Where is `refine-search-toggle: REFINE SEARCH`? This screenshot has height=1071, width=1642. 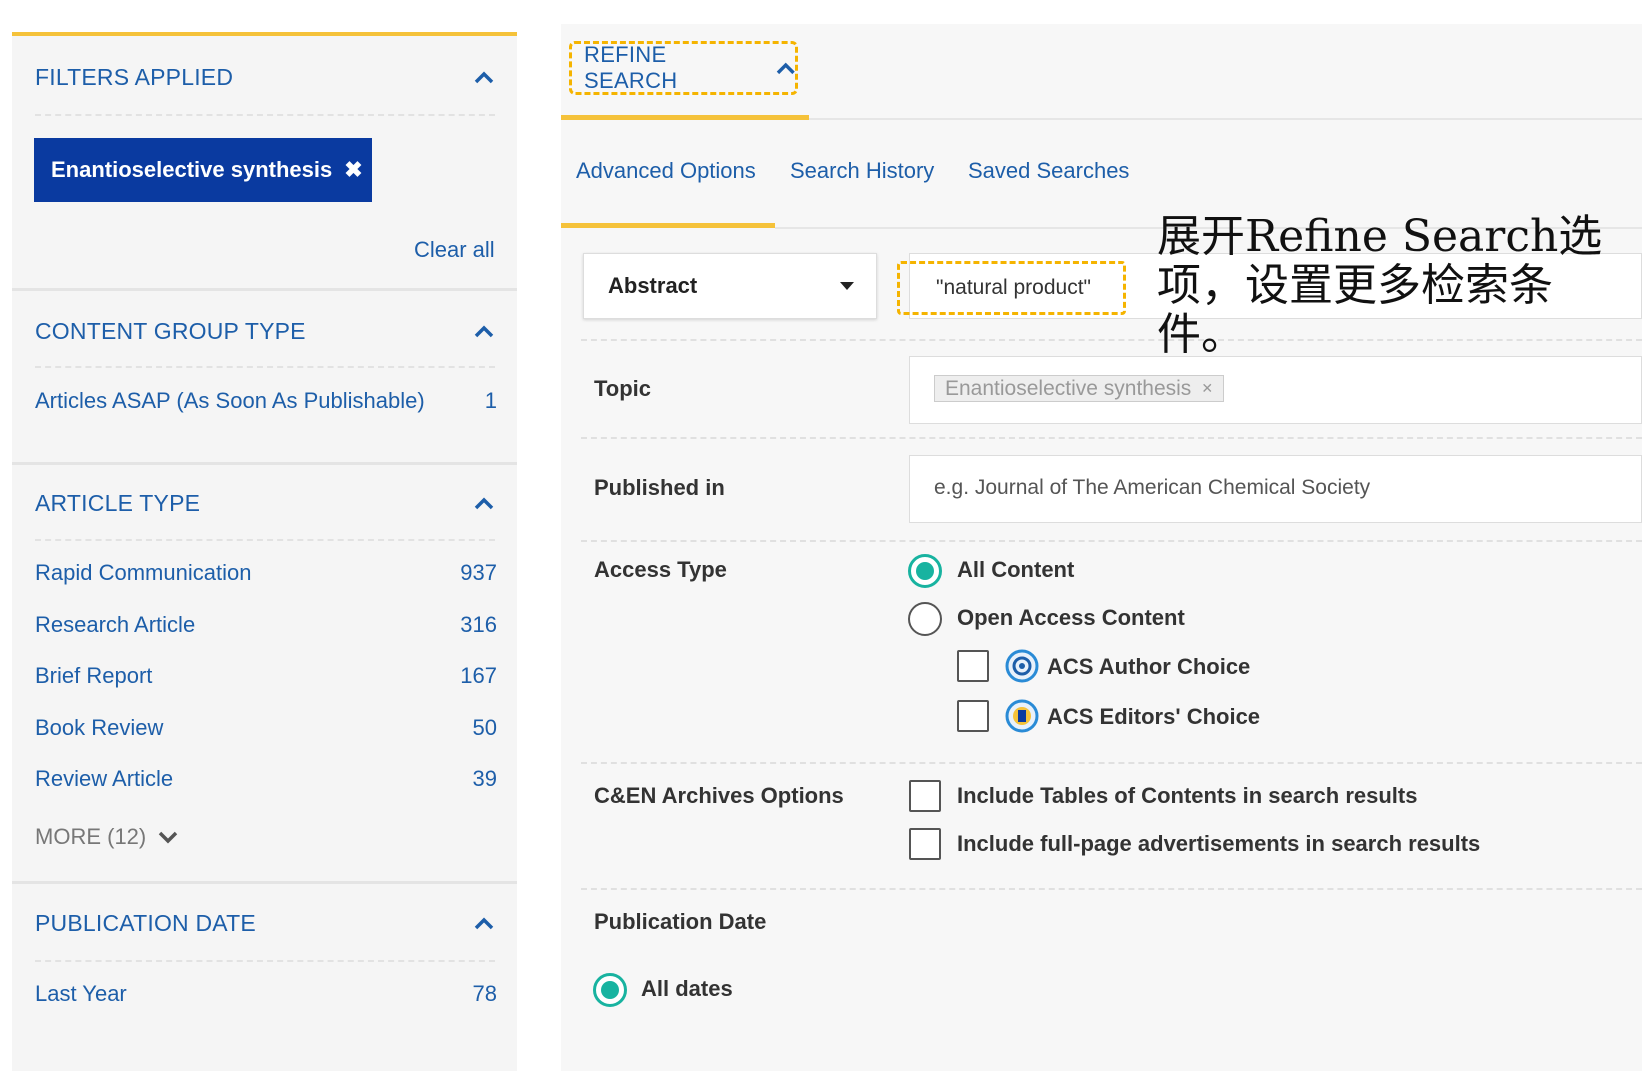 refine-search-toggle: REFINE SEARCH is located at coordinates (683, 68).